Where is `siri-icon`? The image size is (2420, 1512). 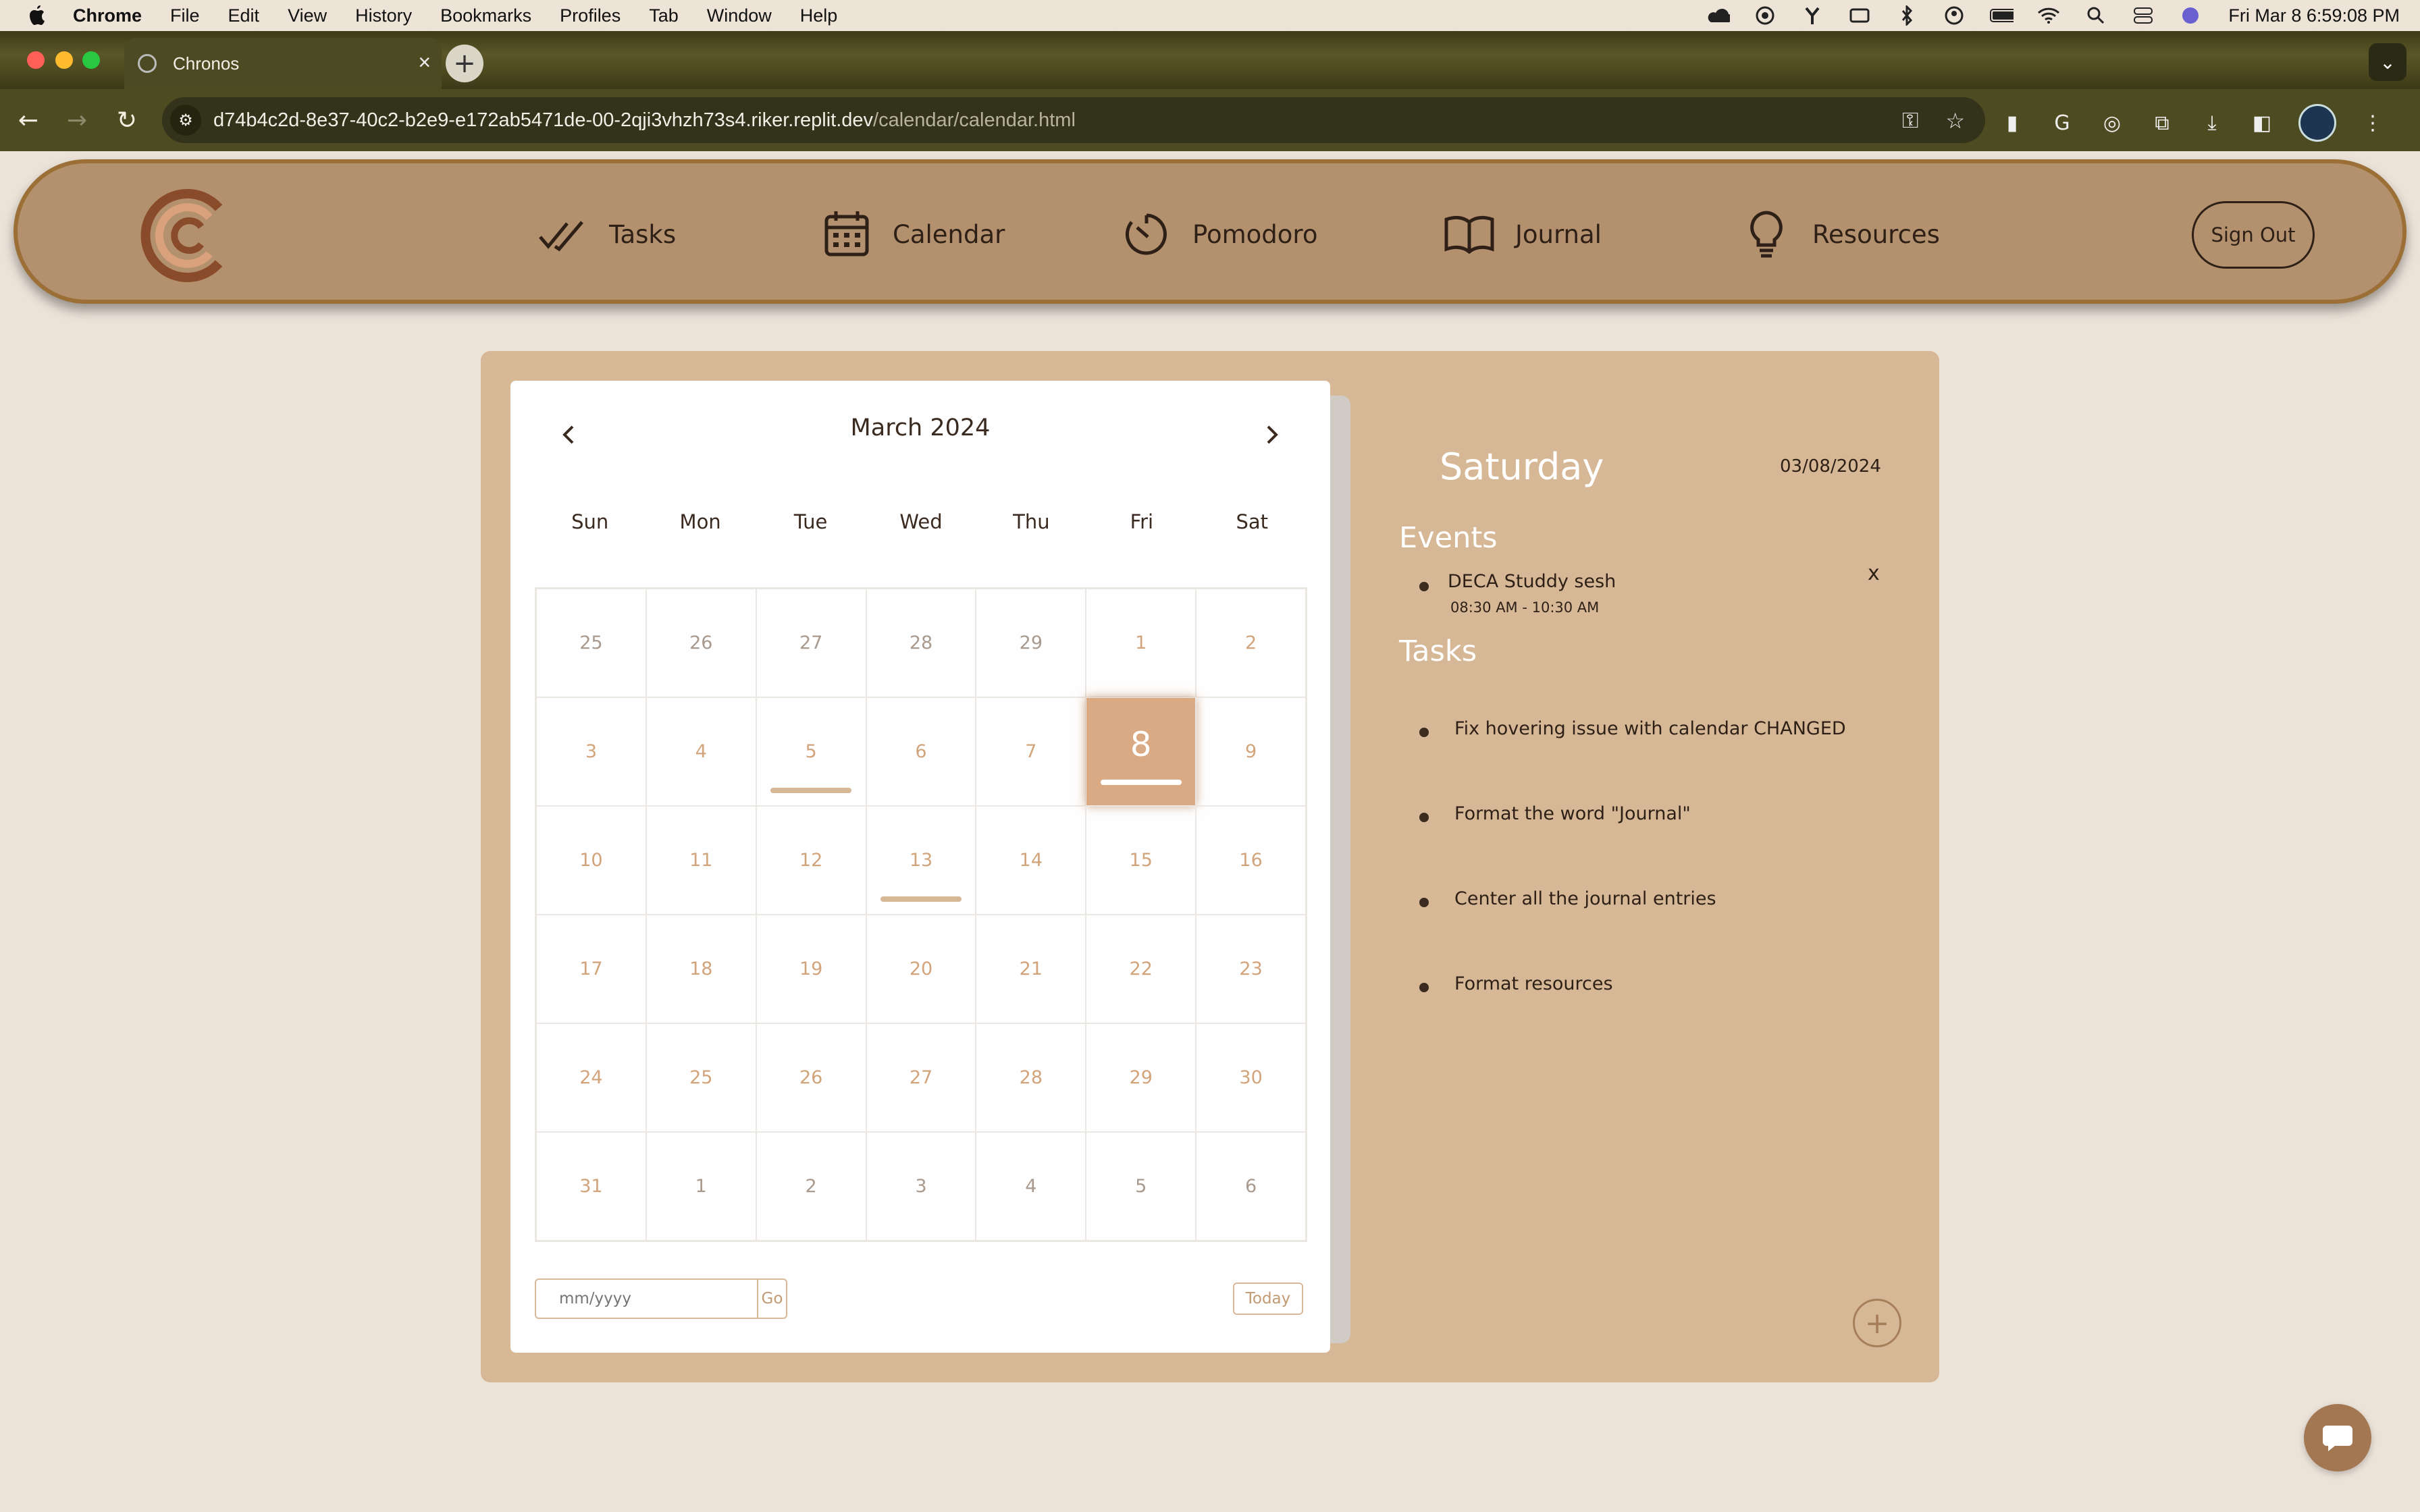
siri-icon is located at coordinates (2190, 15).